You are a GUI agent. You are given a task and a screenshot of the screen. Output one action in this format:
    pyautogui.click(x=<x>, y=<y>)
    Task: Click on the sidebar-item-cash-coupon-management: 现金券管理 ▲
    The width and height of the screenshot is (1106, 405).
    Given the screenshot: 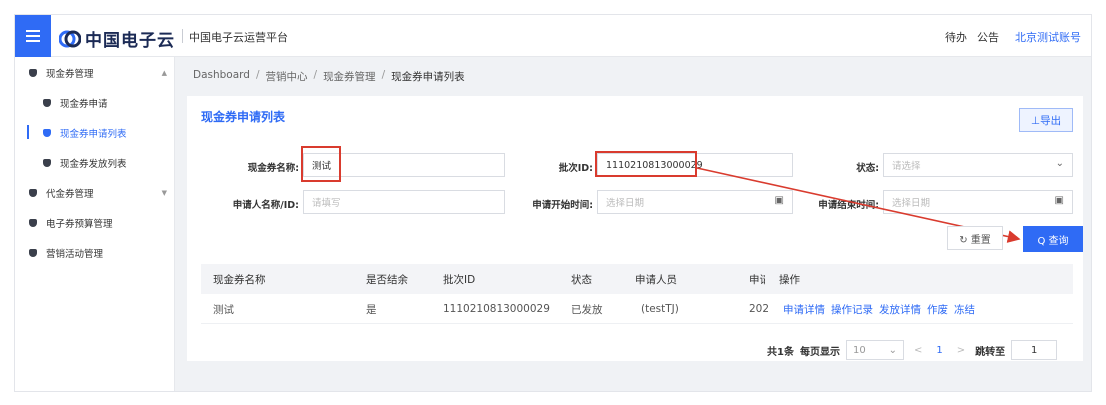 What is the action you would take?
    pyautogui.click(x=95, y=73)
    